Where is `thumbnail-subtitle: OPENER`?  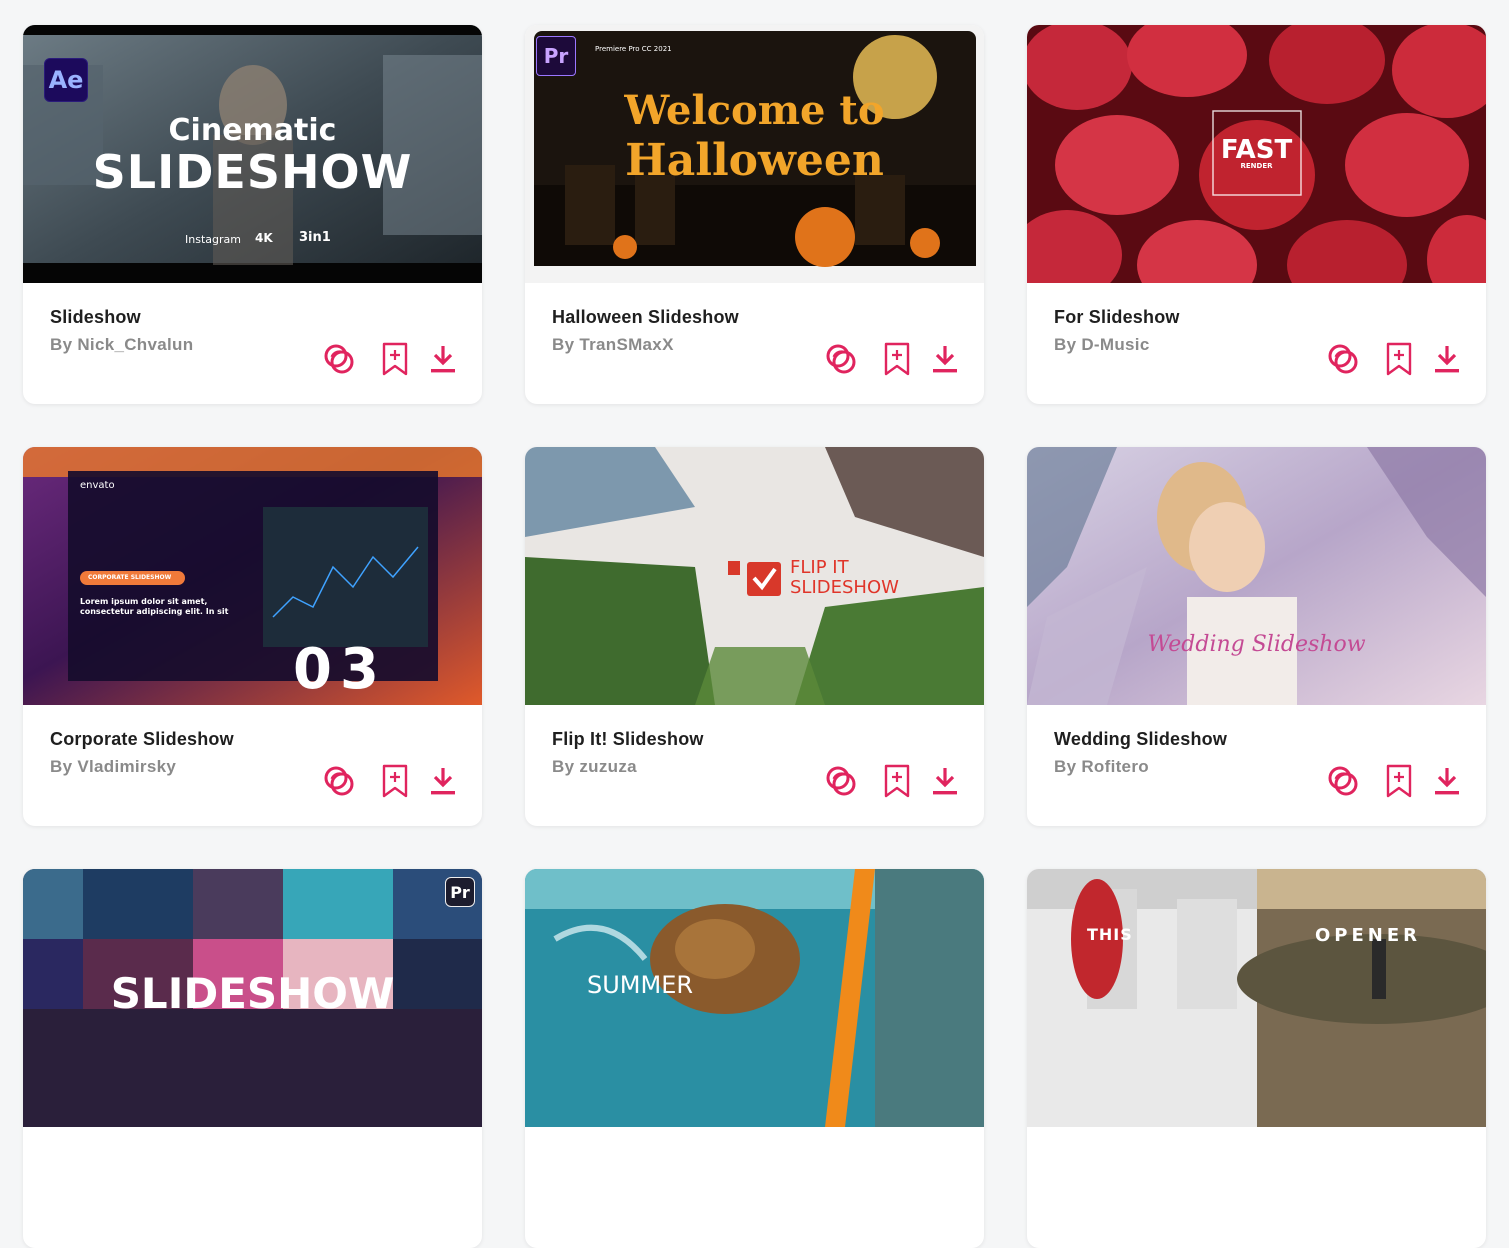 thumbnail-subtitle: OPENER is located at coordinates (1368, 935).